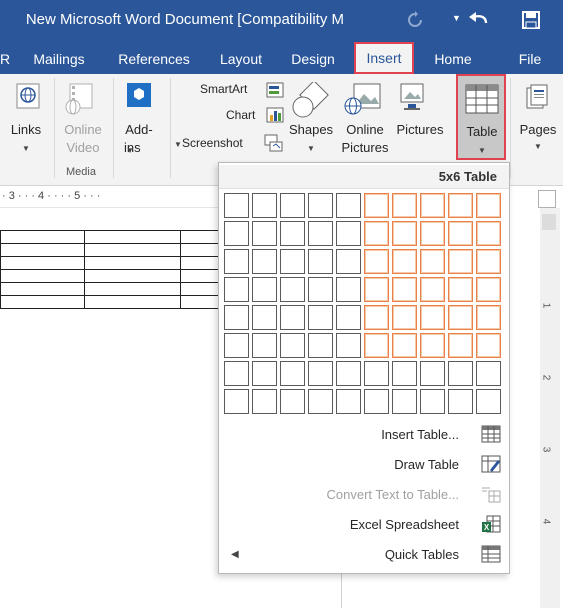  Describe the element at coordinates (223, 89) in the screenshot. I see `smartart-button: SmartArt` at that location.